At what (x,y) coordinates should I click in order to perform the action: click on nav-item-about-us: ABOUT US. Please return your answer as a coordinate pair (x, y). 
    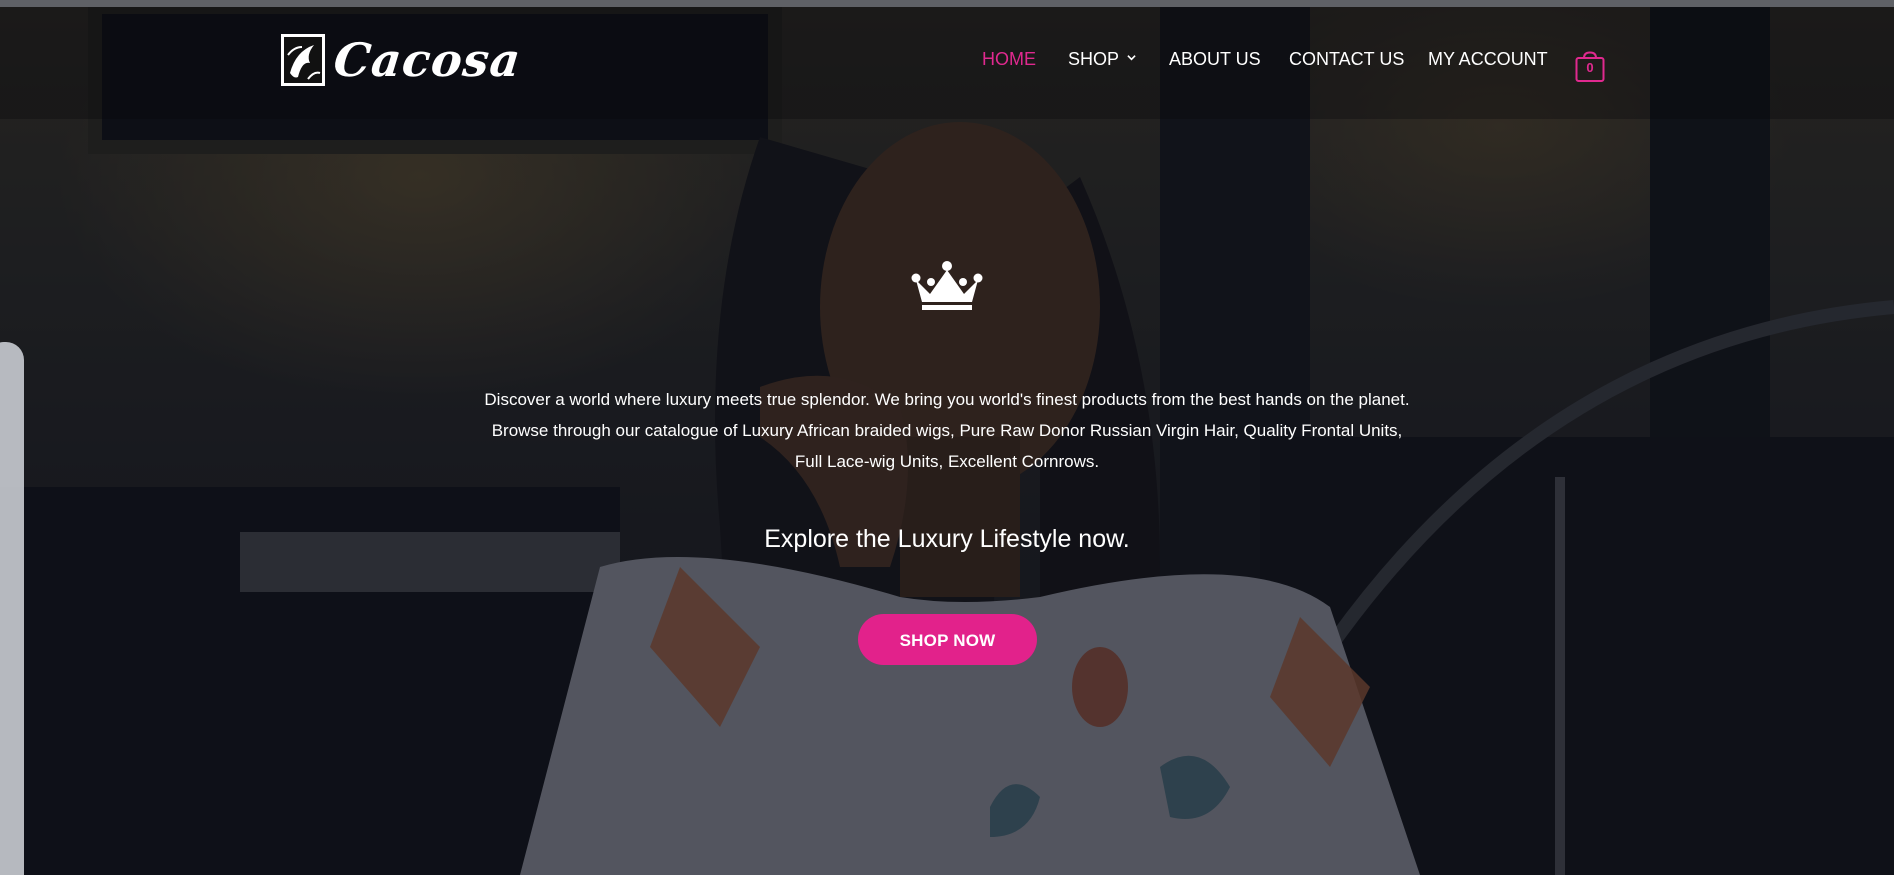
    Looking at the image, I should click on (1215, 59).